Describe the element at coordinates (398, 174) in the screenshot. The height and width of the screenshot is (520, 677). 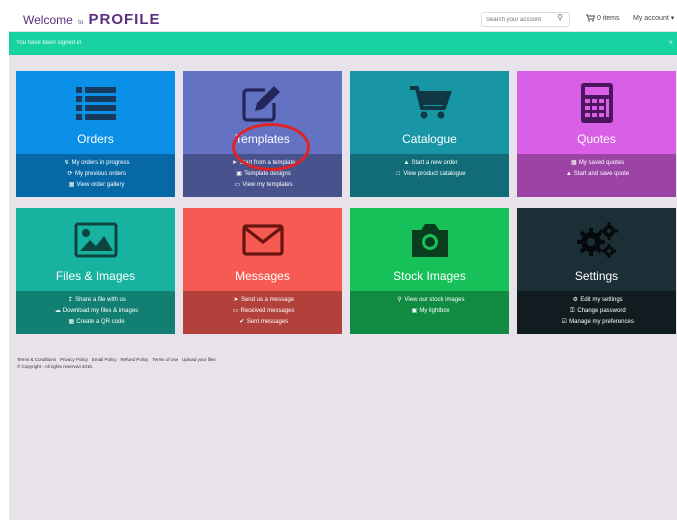
I see `catalogue-icon: □` at that location.